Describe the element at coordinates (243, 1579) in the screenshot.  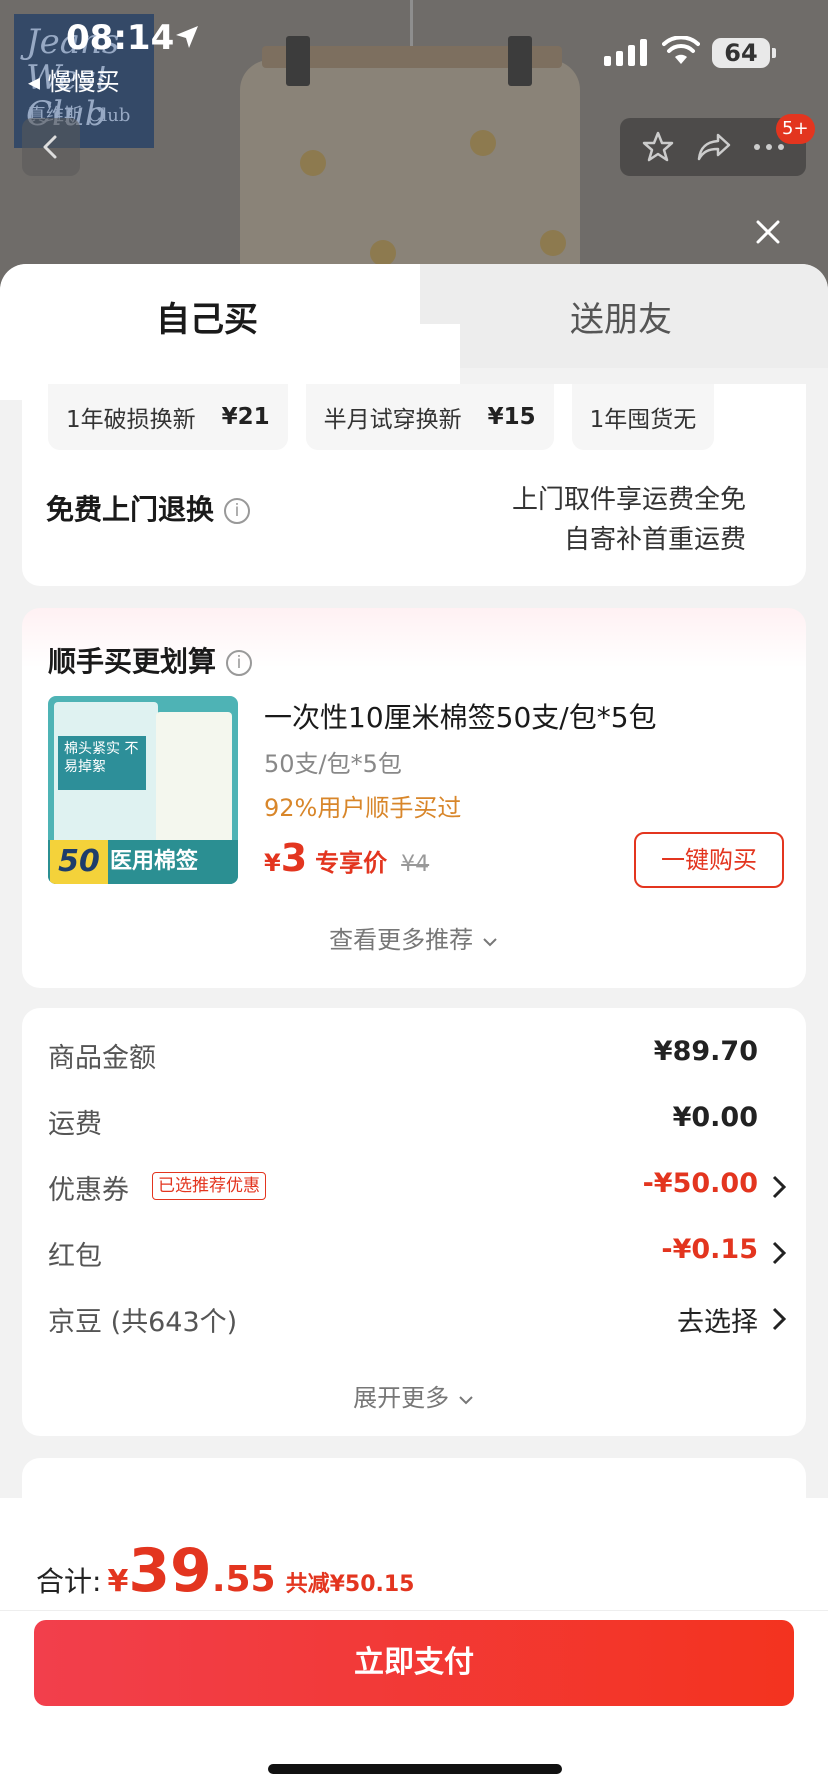
I see `total-decimal: .55` at that location.